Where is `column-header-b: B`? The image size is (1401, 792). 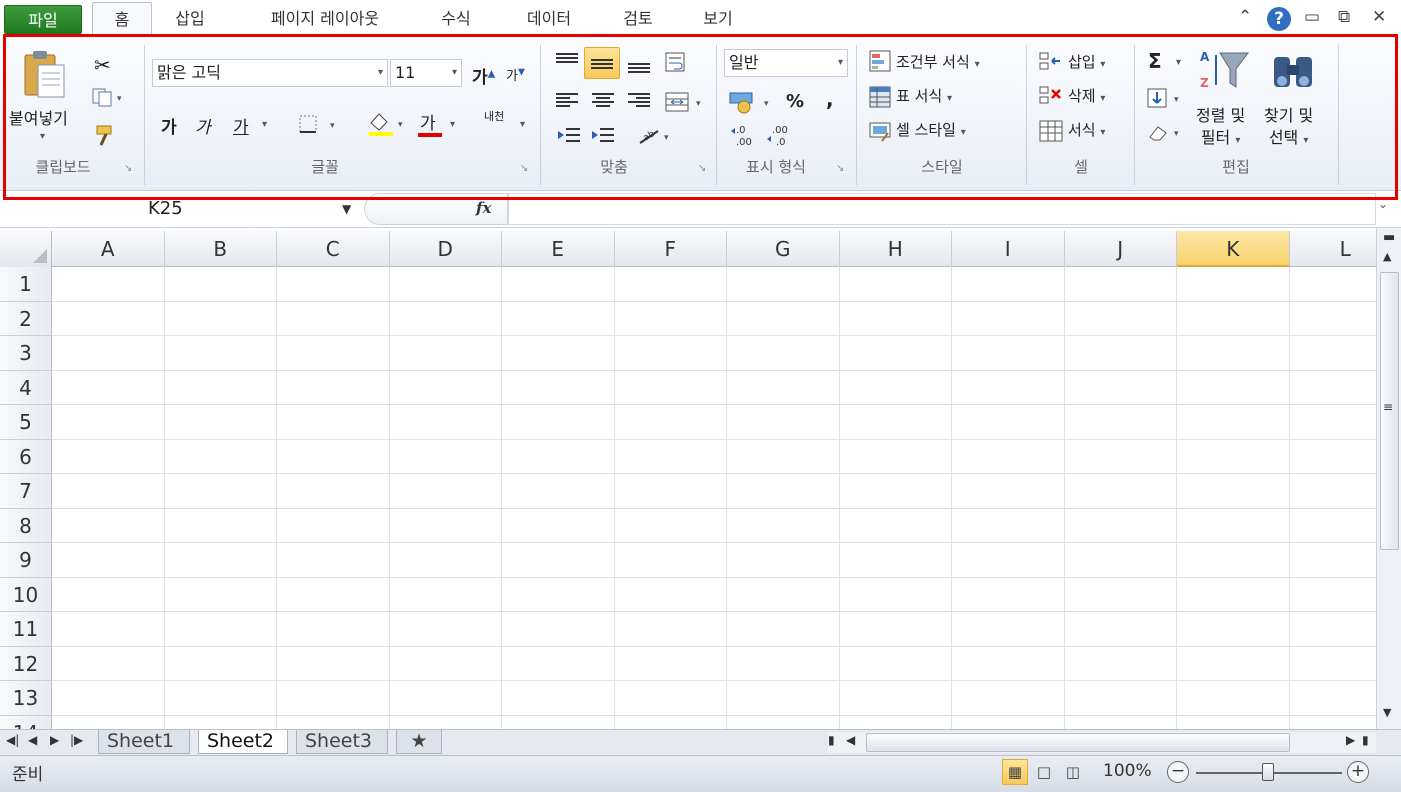 column-header-b: B is located at coordinates (221, 249).